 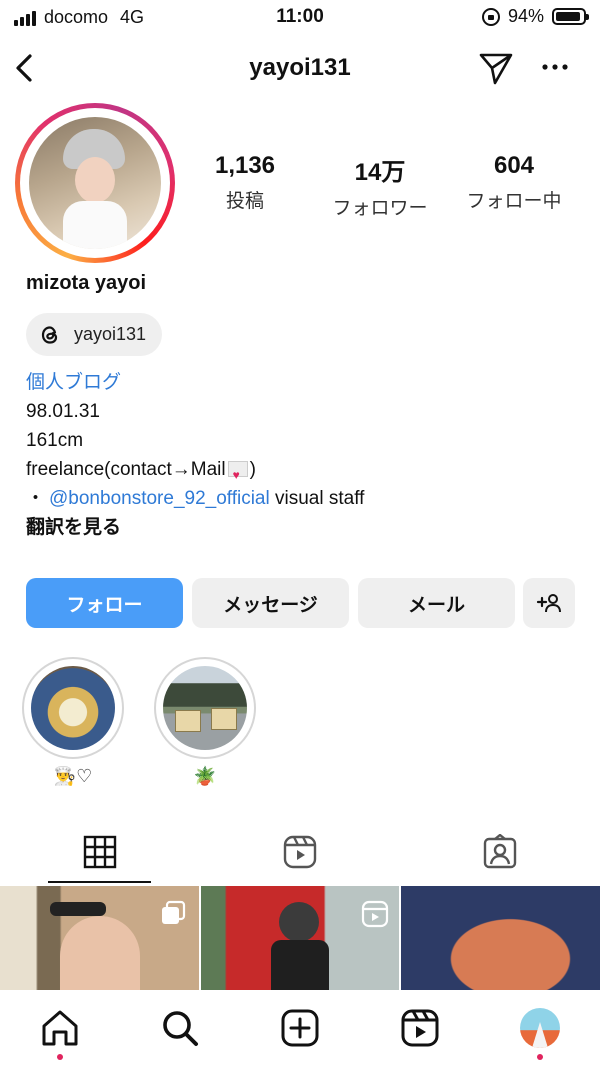 I want to click on stat-following: 604 フォロー中, so click(x=514, y=182).